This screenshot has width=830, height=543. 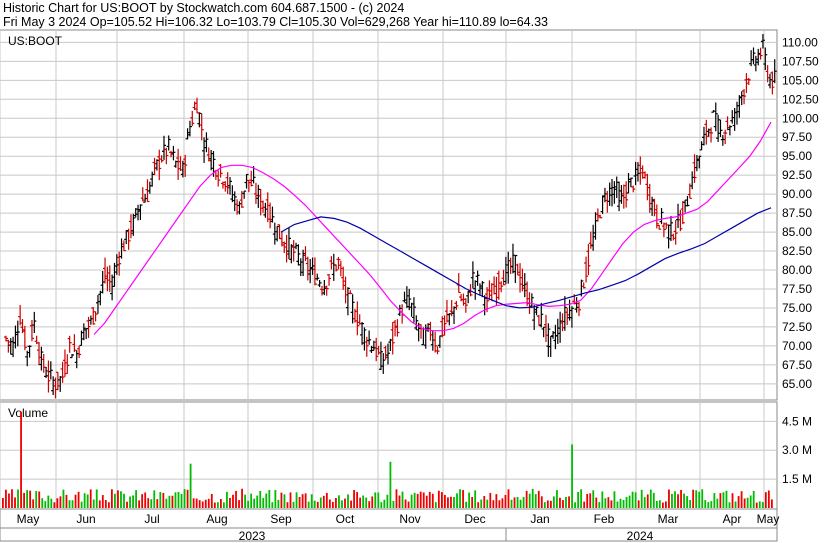 What do you see at coordinates (474, 519) in the screenshot?
I see `month-label: Dec` at bounding box center [474, 519].